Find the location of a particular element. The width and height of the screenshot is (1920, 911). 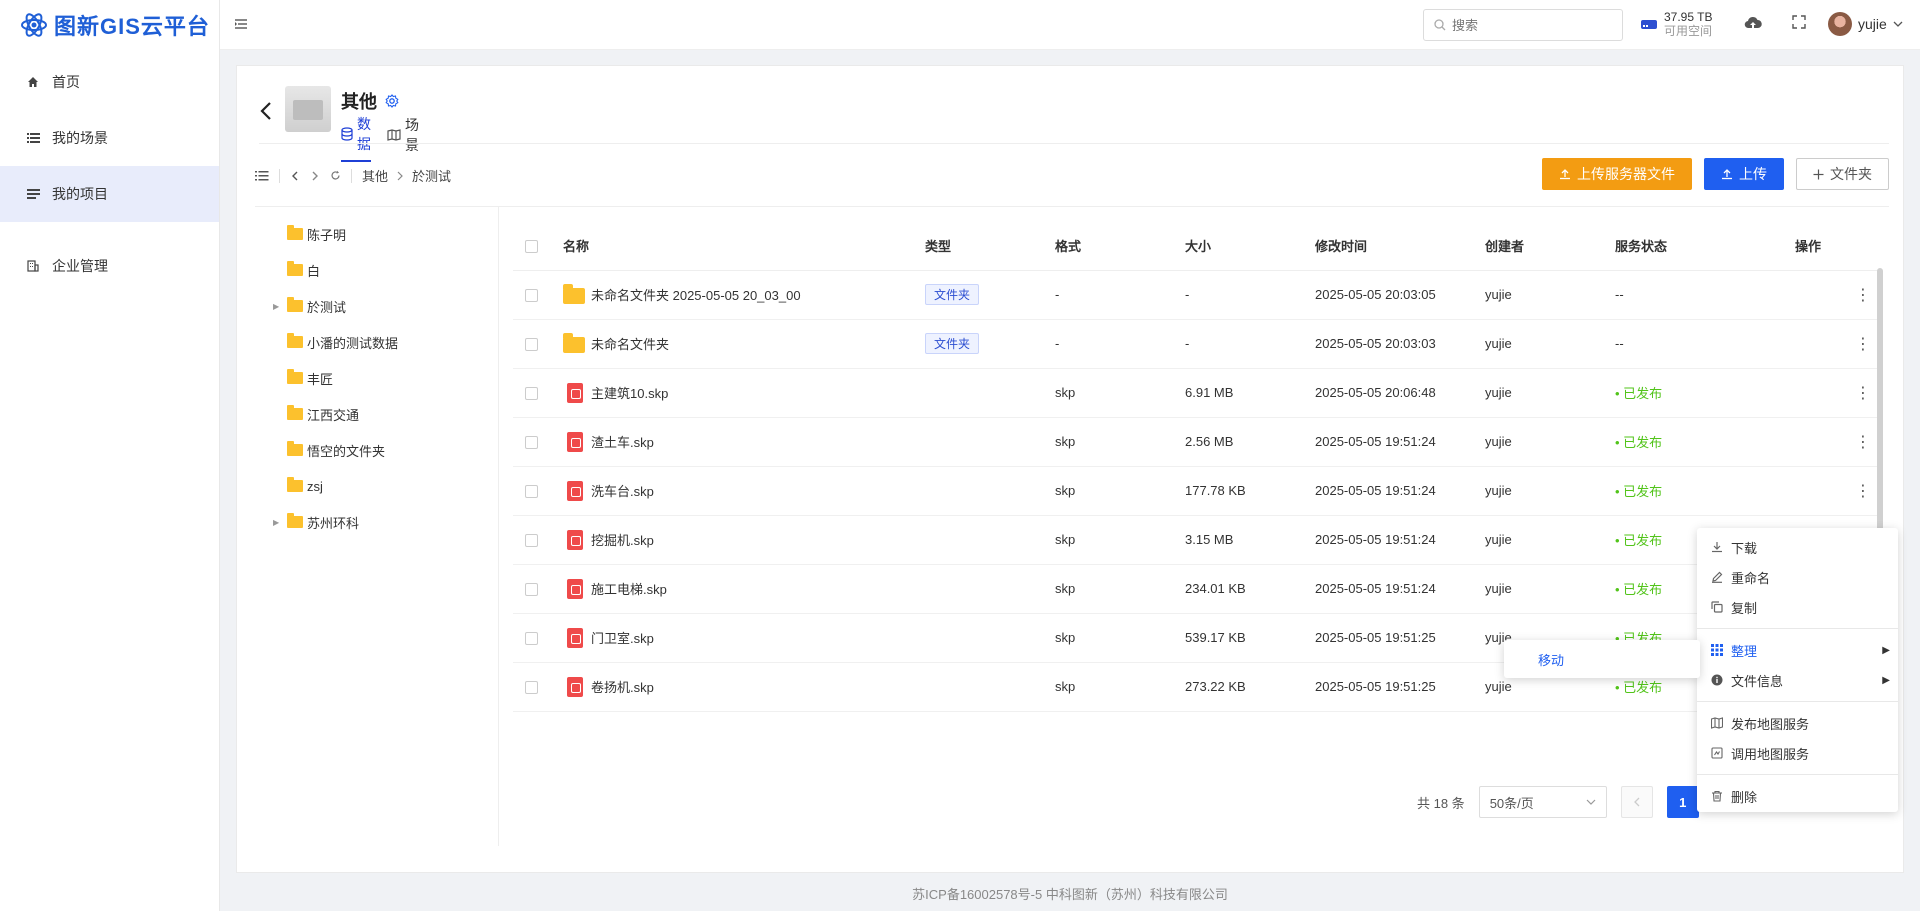

column-header: 格式 is located at coordinates (1120, 246).